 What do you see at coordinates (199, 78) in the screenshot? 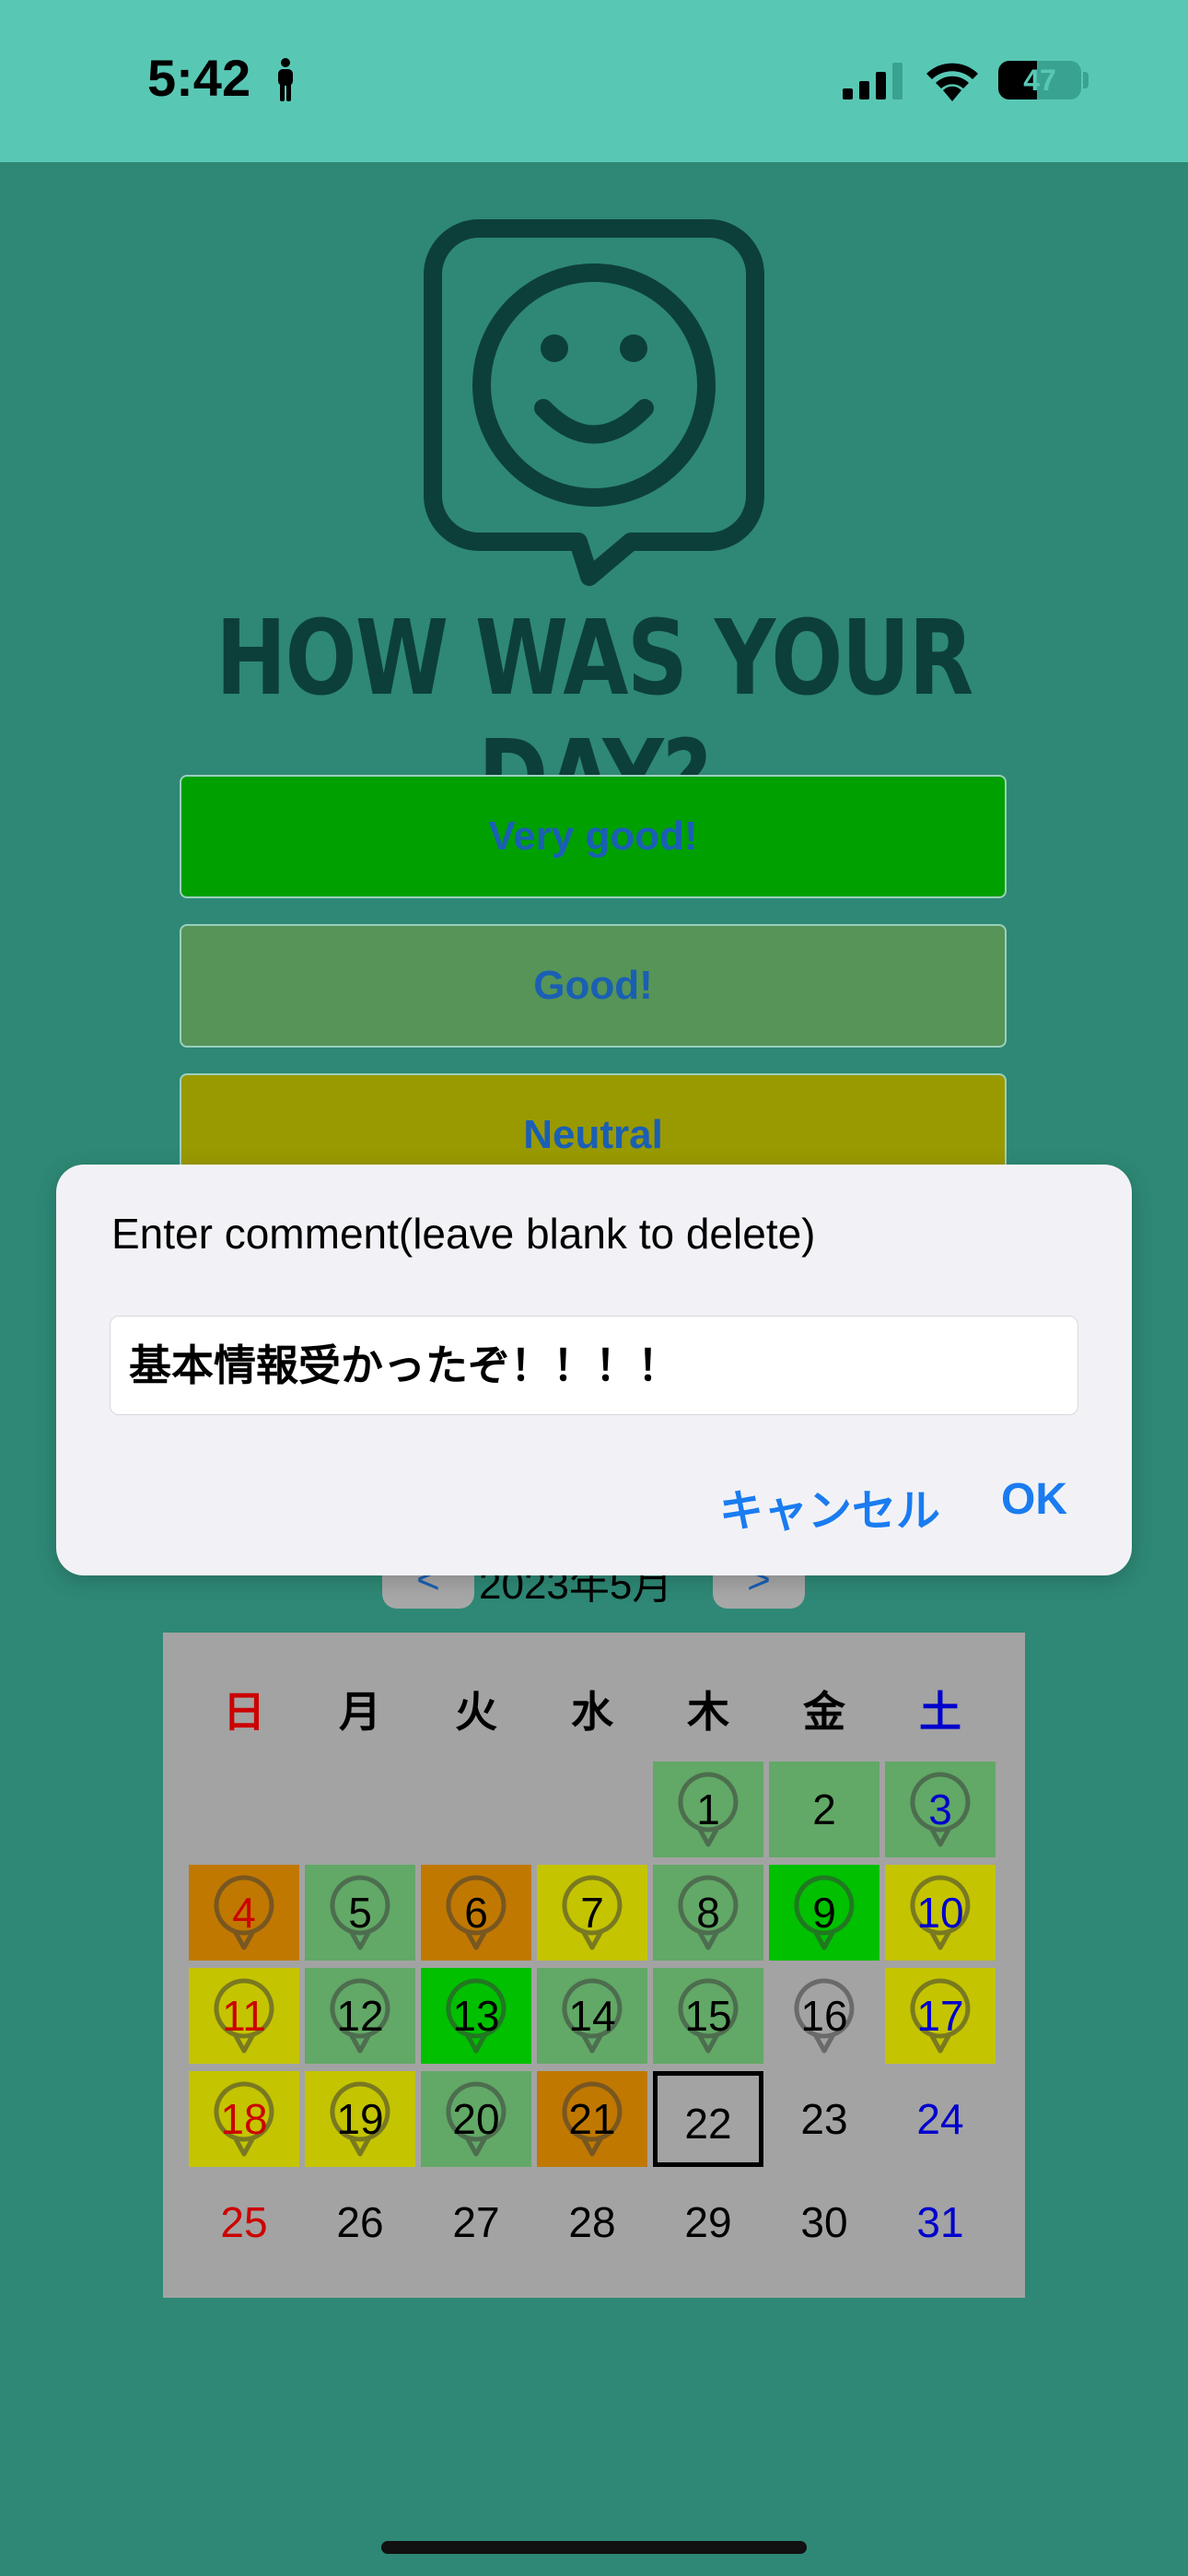
I see `status-time: 5:42` at bounding box center [199, 78].